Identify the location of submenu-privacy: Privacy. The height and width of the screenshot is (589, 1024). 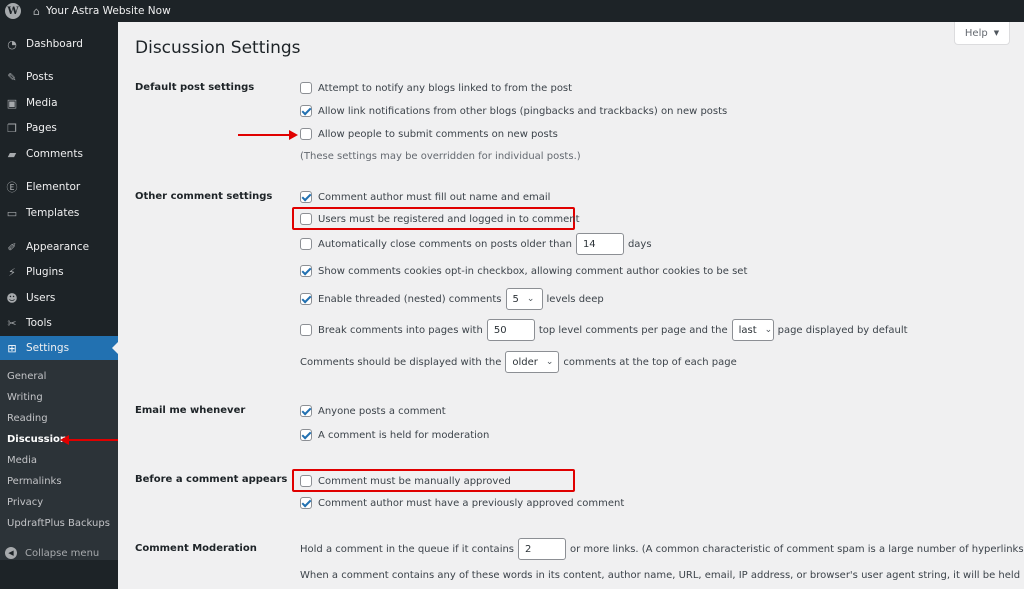
(25, 502).